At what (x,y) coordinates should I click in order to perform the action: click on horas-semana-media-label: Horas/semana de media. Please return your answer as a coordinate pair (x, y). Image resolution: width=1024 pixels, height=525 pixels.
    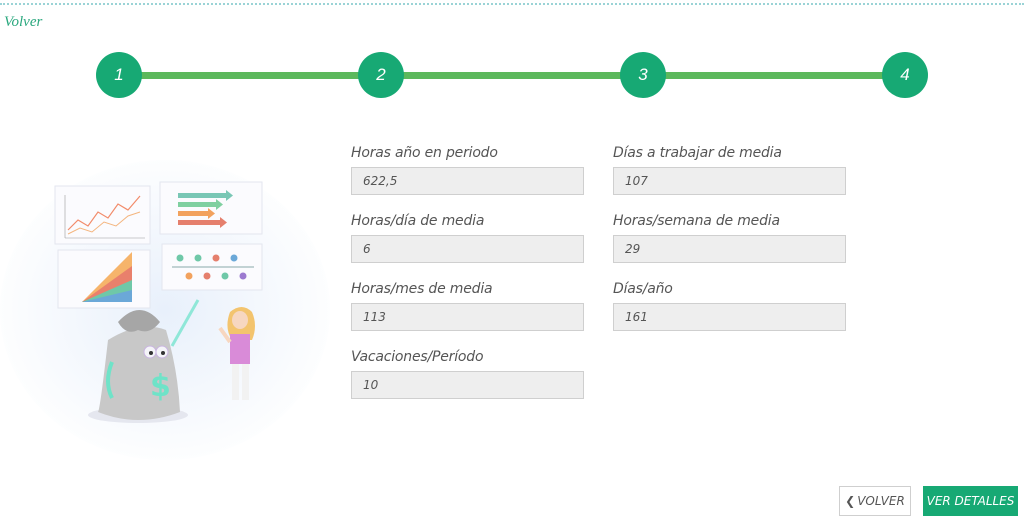
    Looking at the image, I should click on (696, 221).